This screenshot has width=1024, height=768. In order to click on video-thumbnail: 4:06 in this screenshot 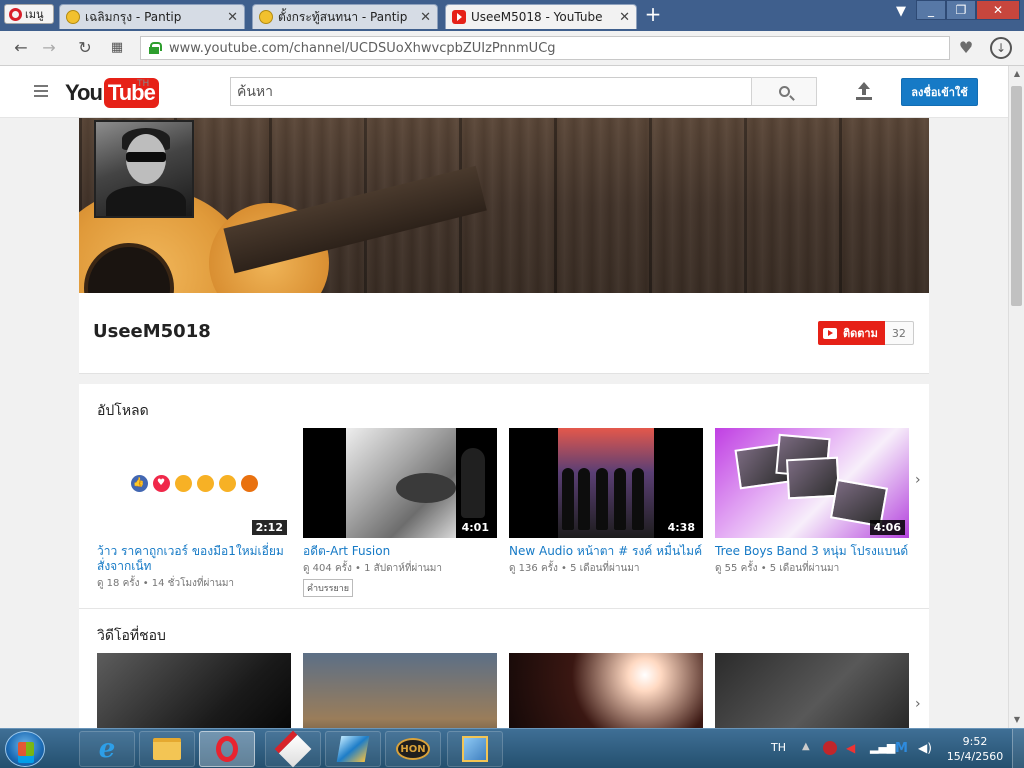, I will do `click(812, 483)`.